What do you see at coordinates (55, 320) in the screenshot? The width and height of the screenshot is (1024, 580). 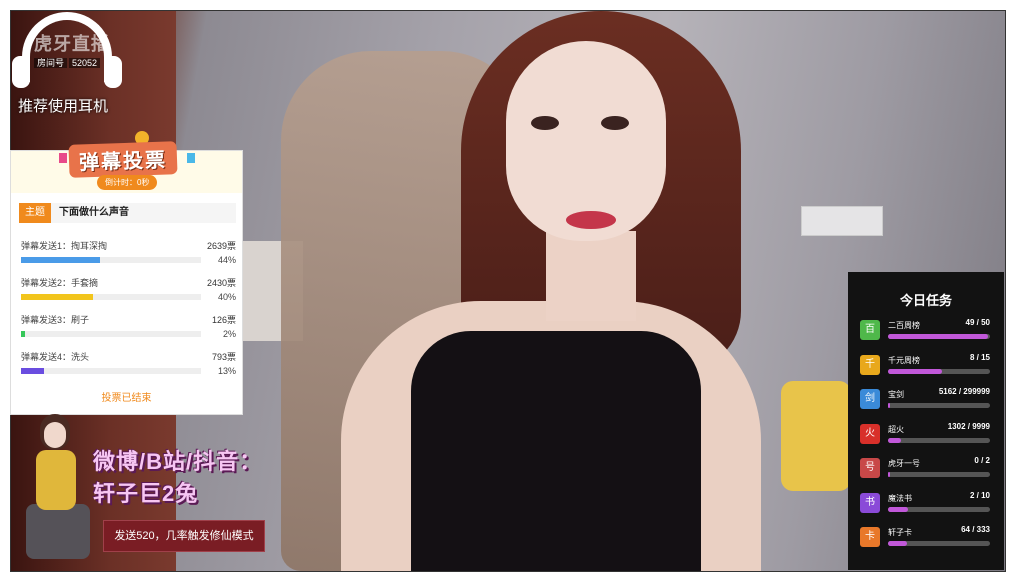 I see `option-label: 弹幕发送3：刷子` at bounding box center [55, 320].